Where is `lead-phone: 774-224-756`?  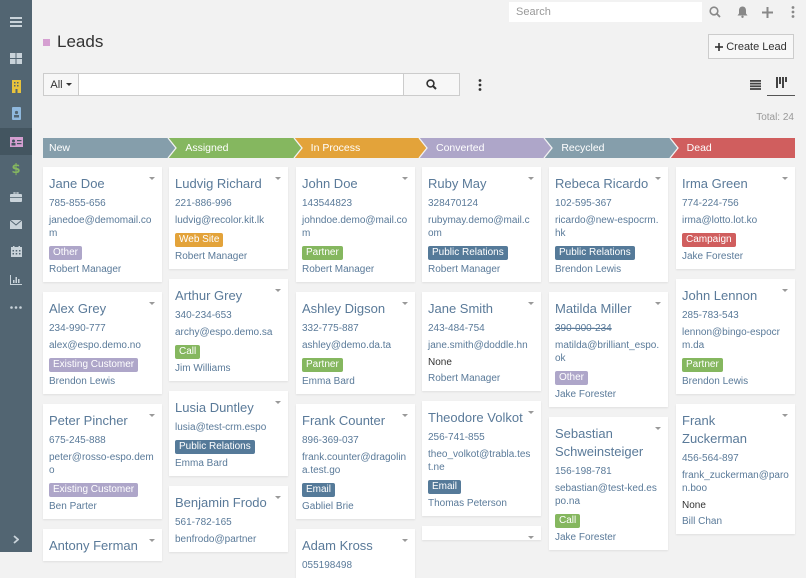 lead-phone: 774-224-756 is located at coordinates (735, 203).